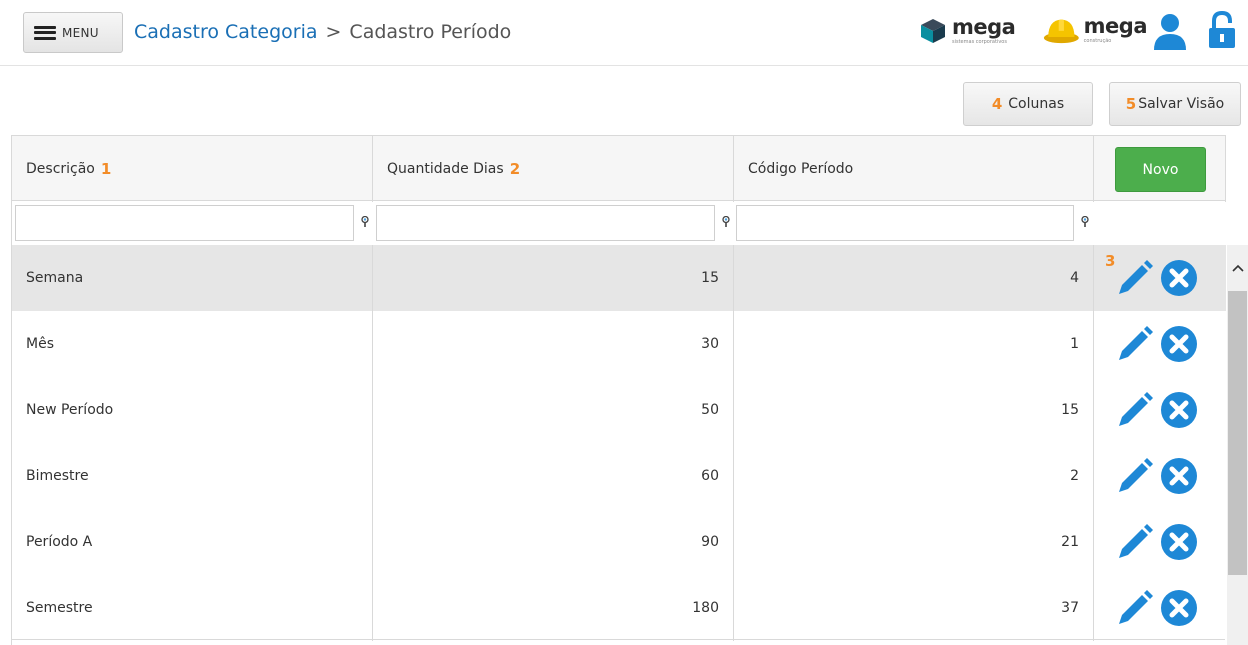 The height and width of the screenshot is (645, 1248). What do you see at coordinates (914, 410) in the screenshot?
I see `cell-codigo-periodo: 15` at bounding box center [914, 410].